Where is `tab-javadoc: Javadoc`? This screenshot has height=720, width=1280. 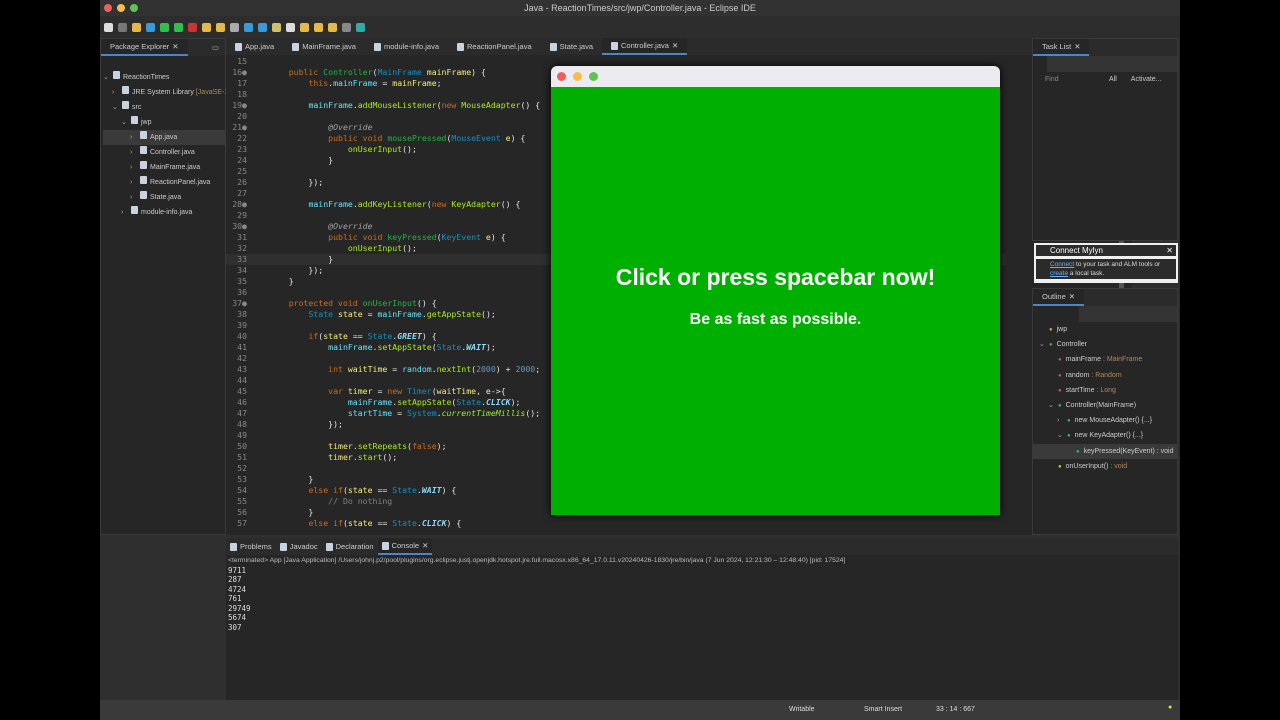
tab-javadoc: Javadoc is located at coordinates (299, 546).